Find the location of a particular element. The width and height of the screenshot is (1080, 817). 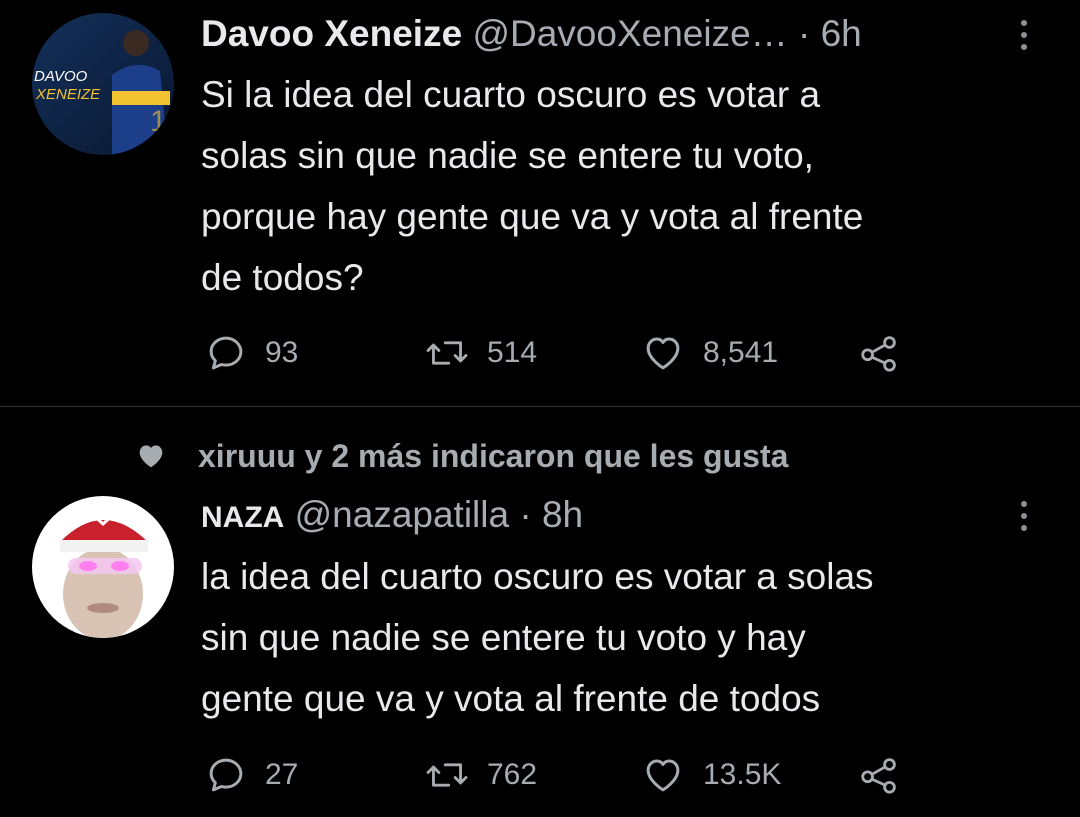

like-button: 13.5K is located at coordinates (711, 775).